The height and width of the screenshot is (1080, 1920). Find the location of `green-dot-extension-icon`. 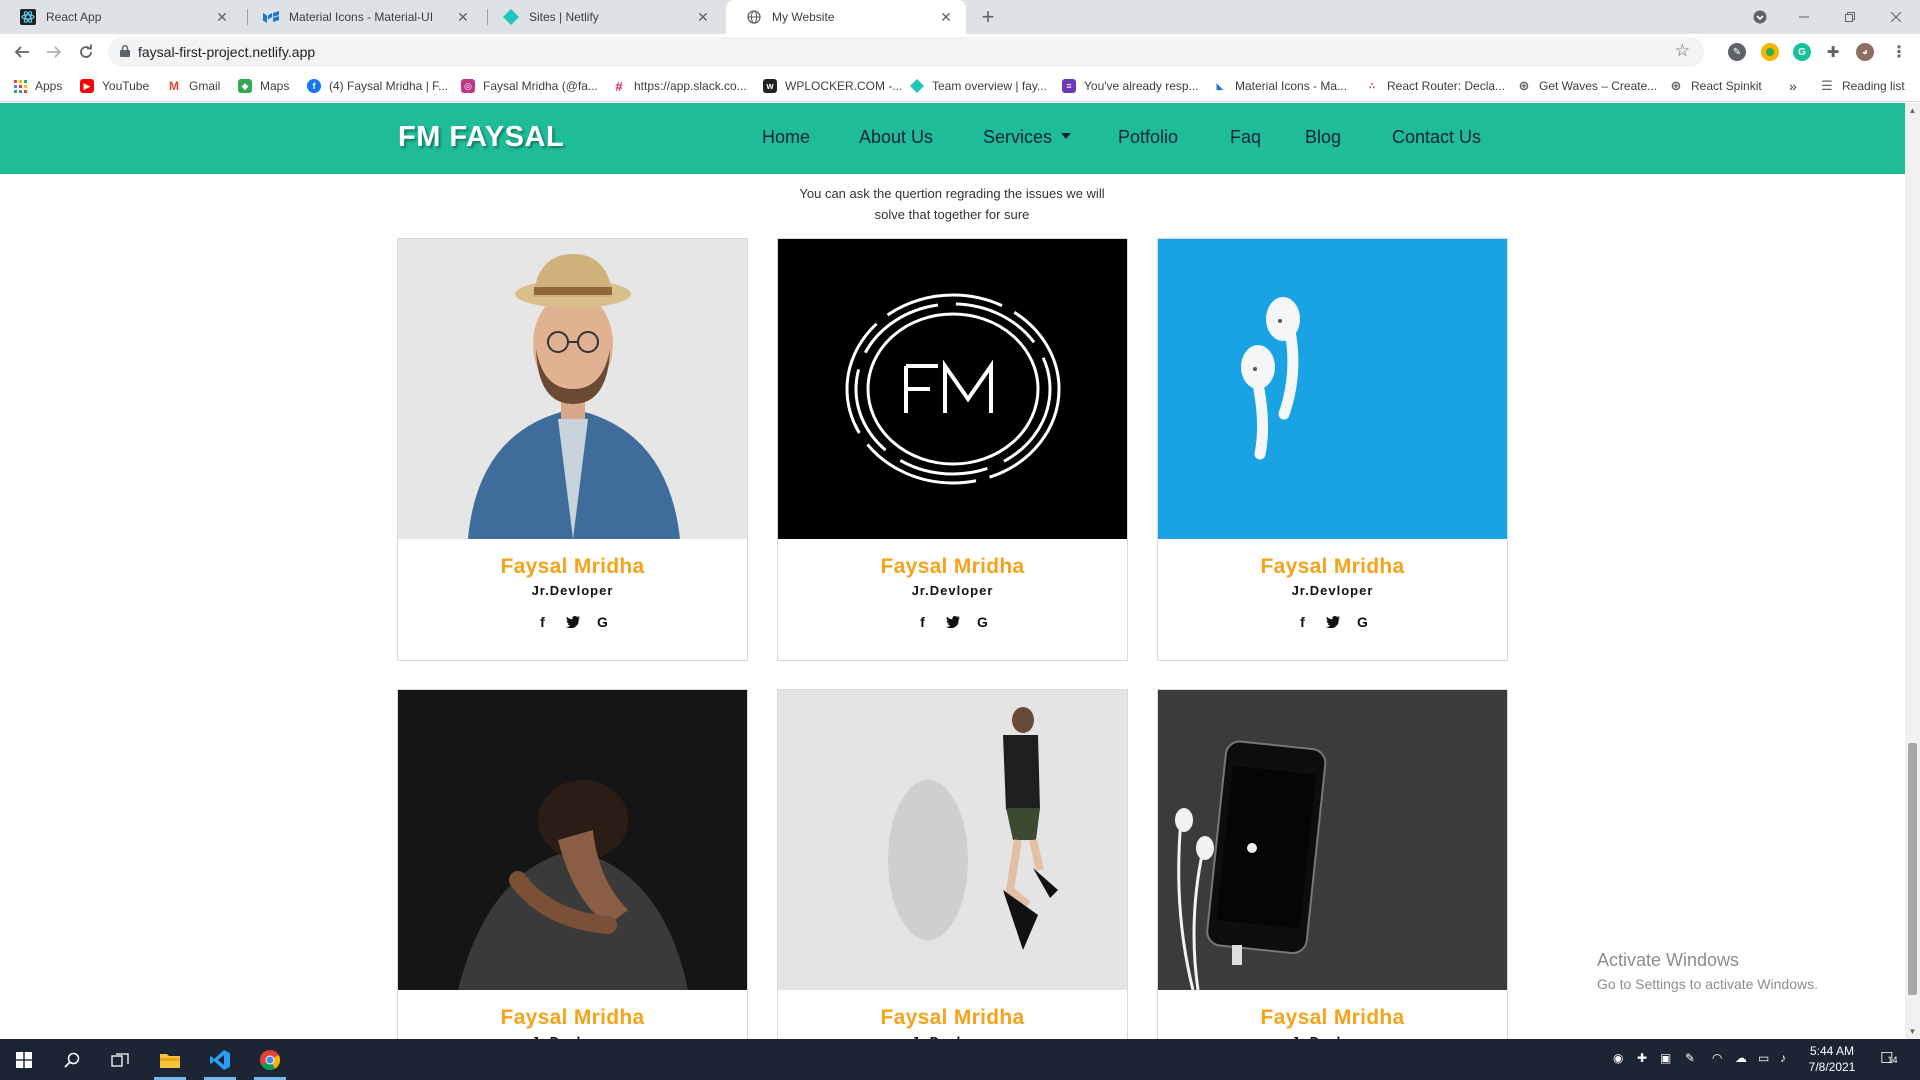

green-dot-extension-icon is located at coordinates (1770, 52).